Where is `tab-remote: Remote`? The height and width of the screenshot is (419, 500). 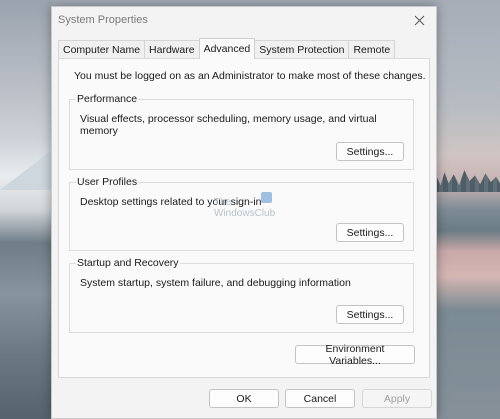
tab-remote: Remote is located at coordinates (372, 49).